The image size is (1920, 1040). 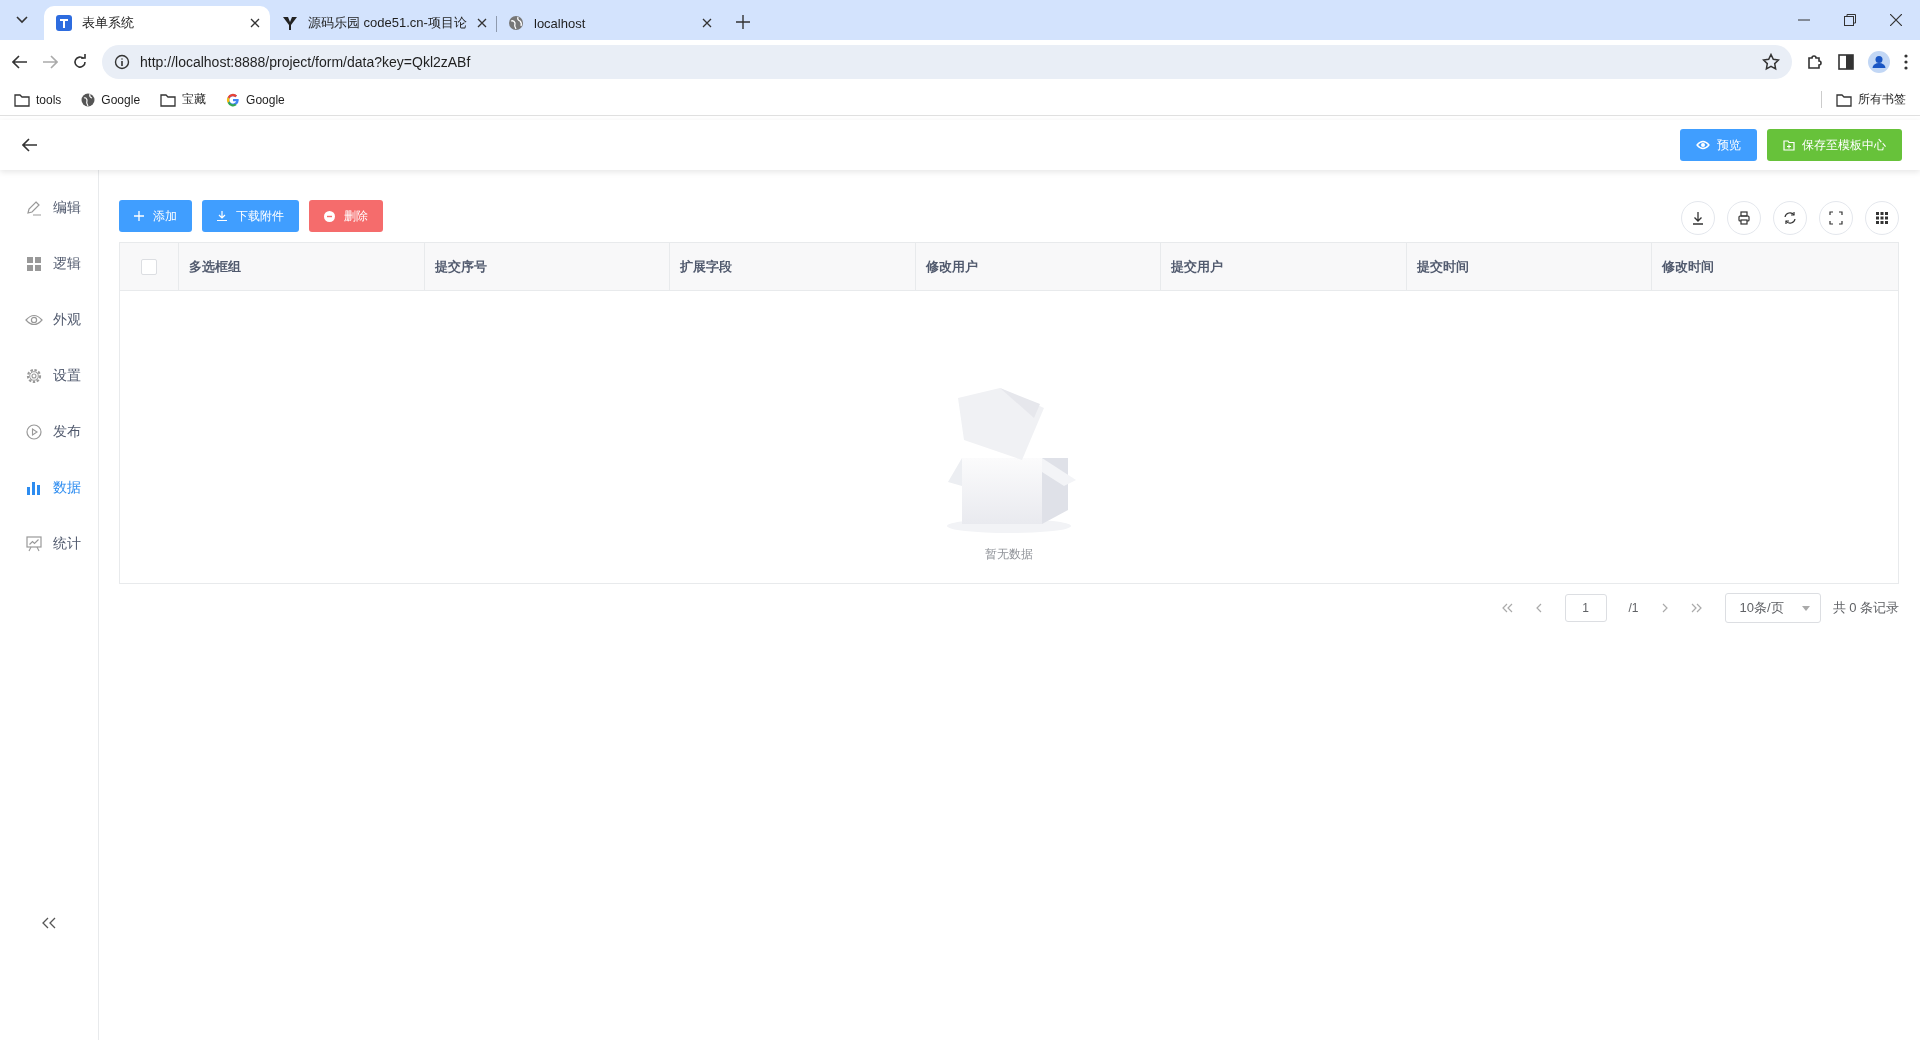 I want to click on all-bookmarks: 所有书签, so click(x=1863, y=99).